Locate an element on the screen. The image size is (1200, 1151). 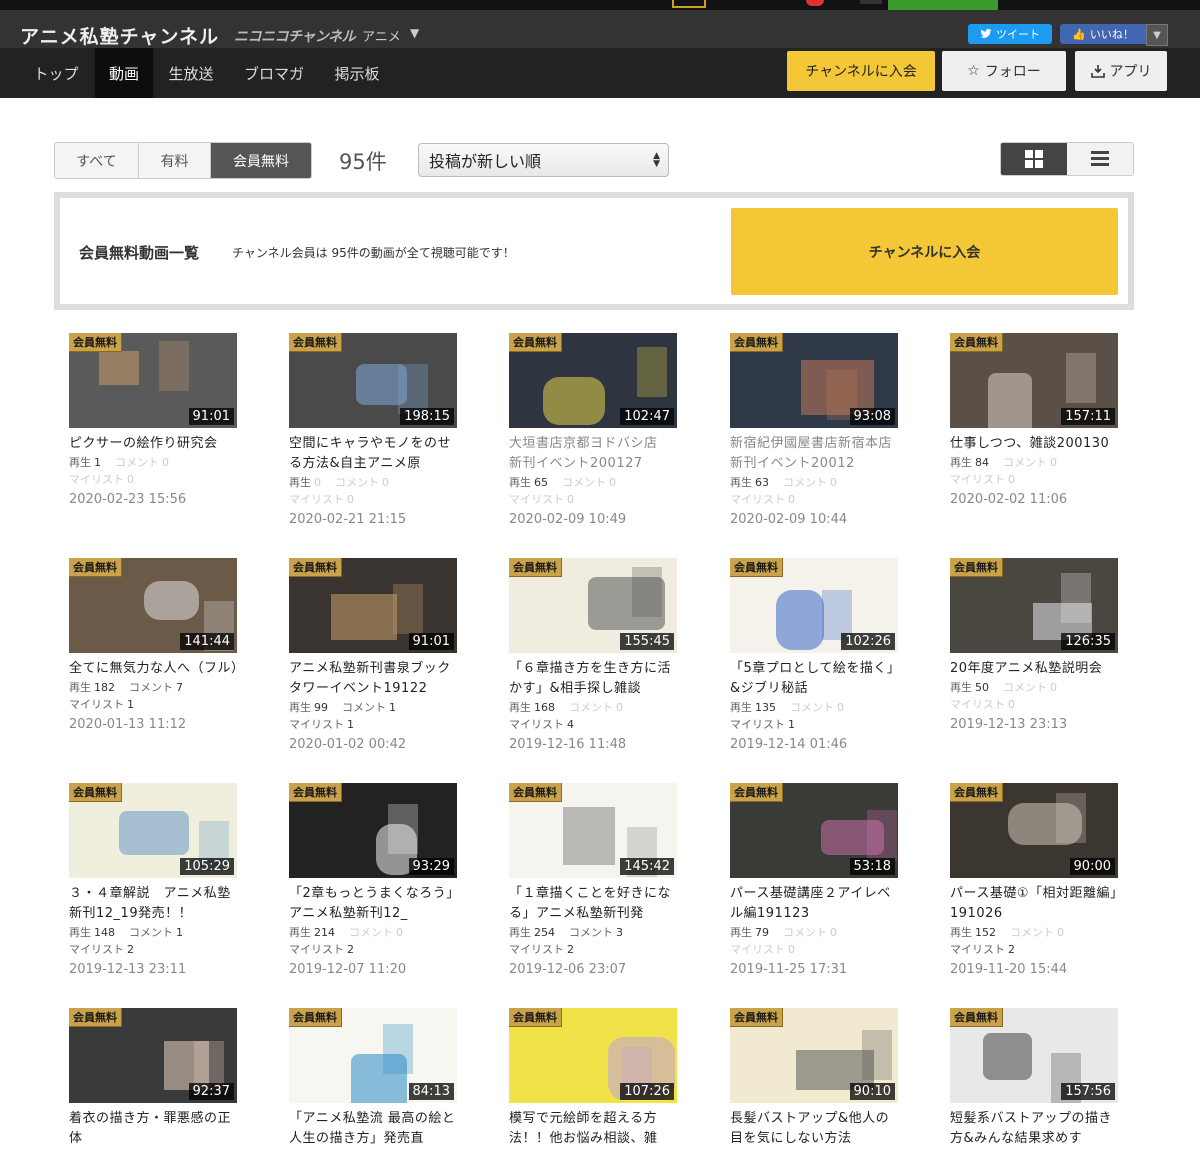
video-thumbnail: 会員無料 102:26 is located at coordinates (814, 605).